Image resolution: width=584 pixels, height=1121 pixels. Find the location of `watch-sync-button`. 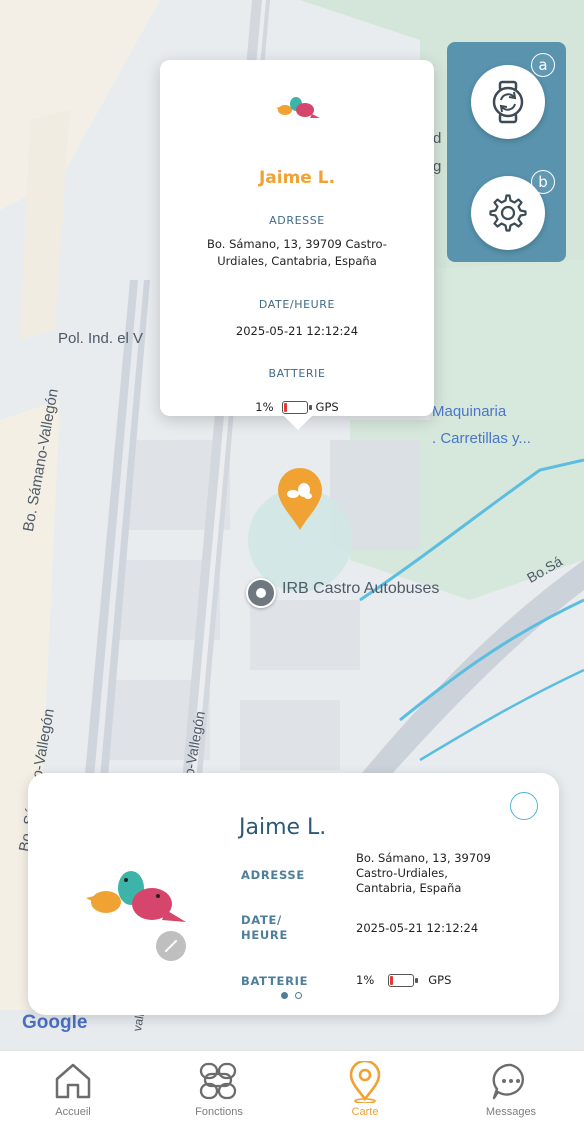

watch-sync-button is located at coordinates (508, 102).